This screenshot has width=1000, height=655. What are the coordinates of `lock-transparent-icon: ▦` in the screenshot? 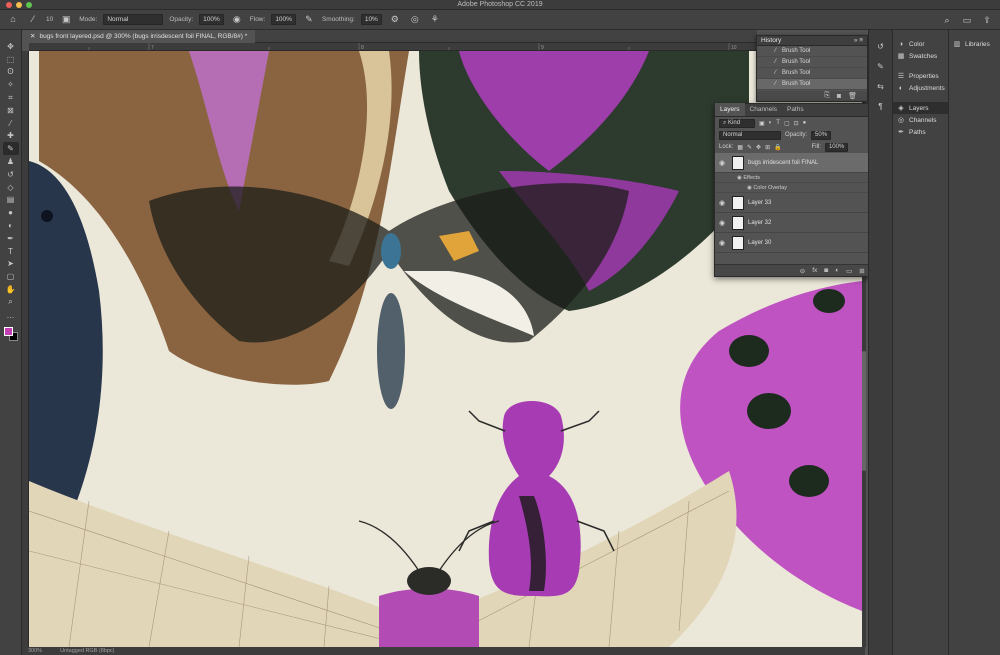 It's located at (740, 147).